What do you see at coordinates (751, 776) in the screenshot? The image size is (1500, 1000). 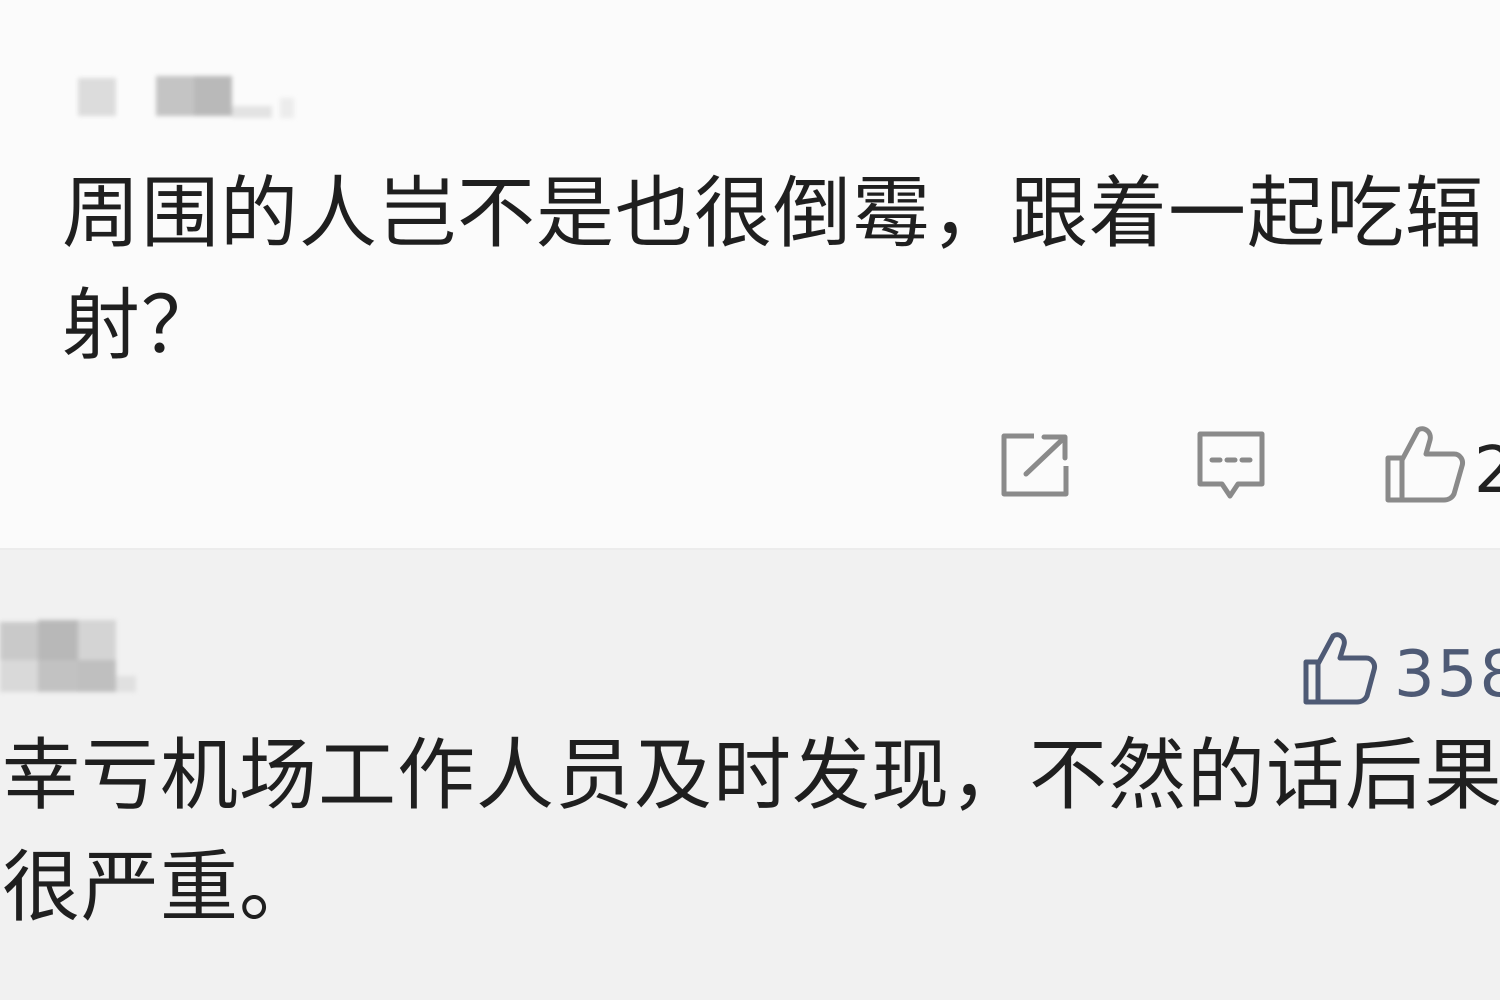 I see `comment-text-line: 幸亏机场工作人员及时发现，不然的话后果` at bounding box center [751, 776].